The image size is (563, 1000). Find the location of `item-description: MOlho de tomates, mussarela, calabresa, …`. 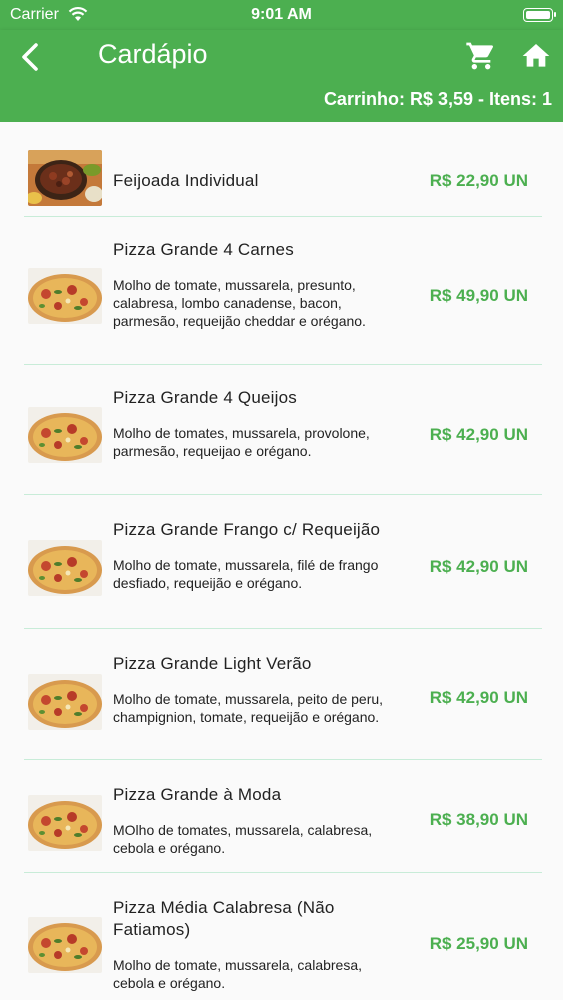

item-description: MOlho de tomates, mussarela, calabresa, … is located at coordinates (243, 839).